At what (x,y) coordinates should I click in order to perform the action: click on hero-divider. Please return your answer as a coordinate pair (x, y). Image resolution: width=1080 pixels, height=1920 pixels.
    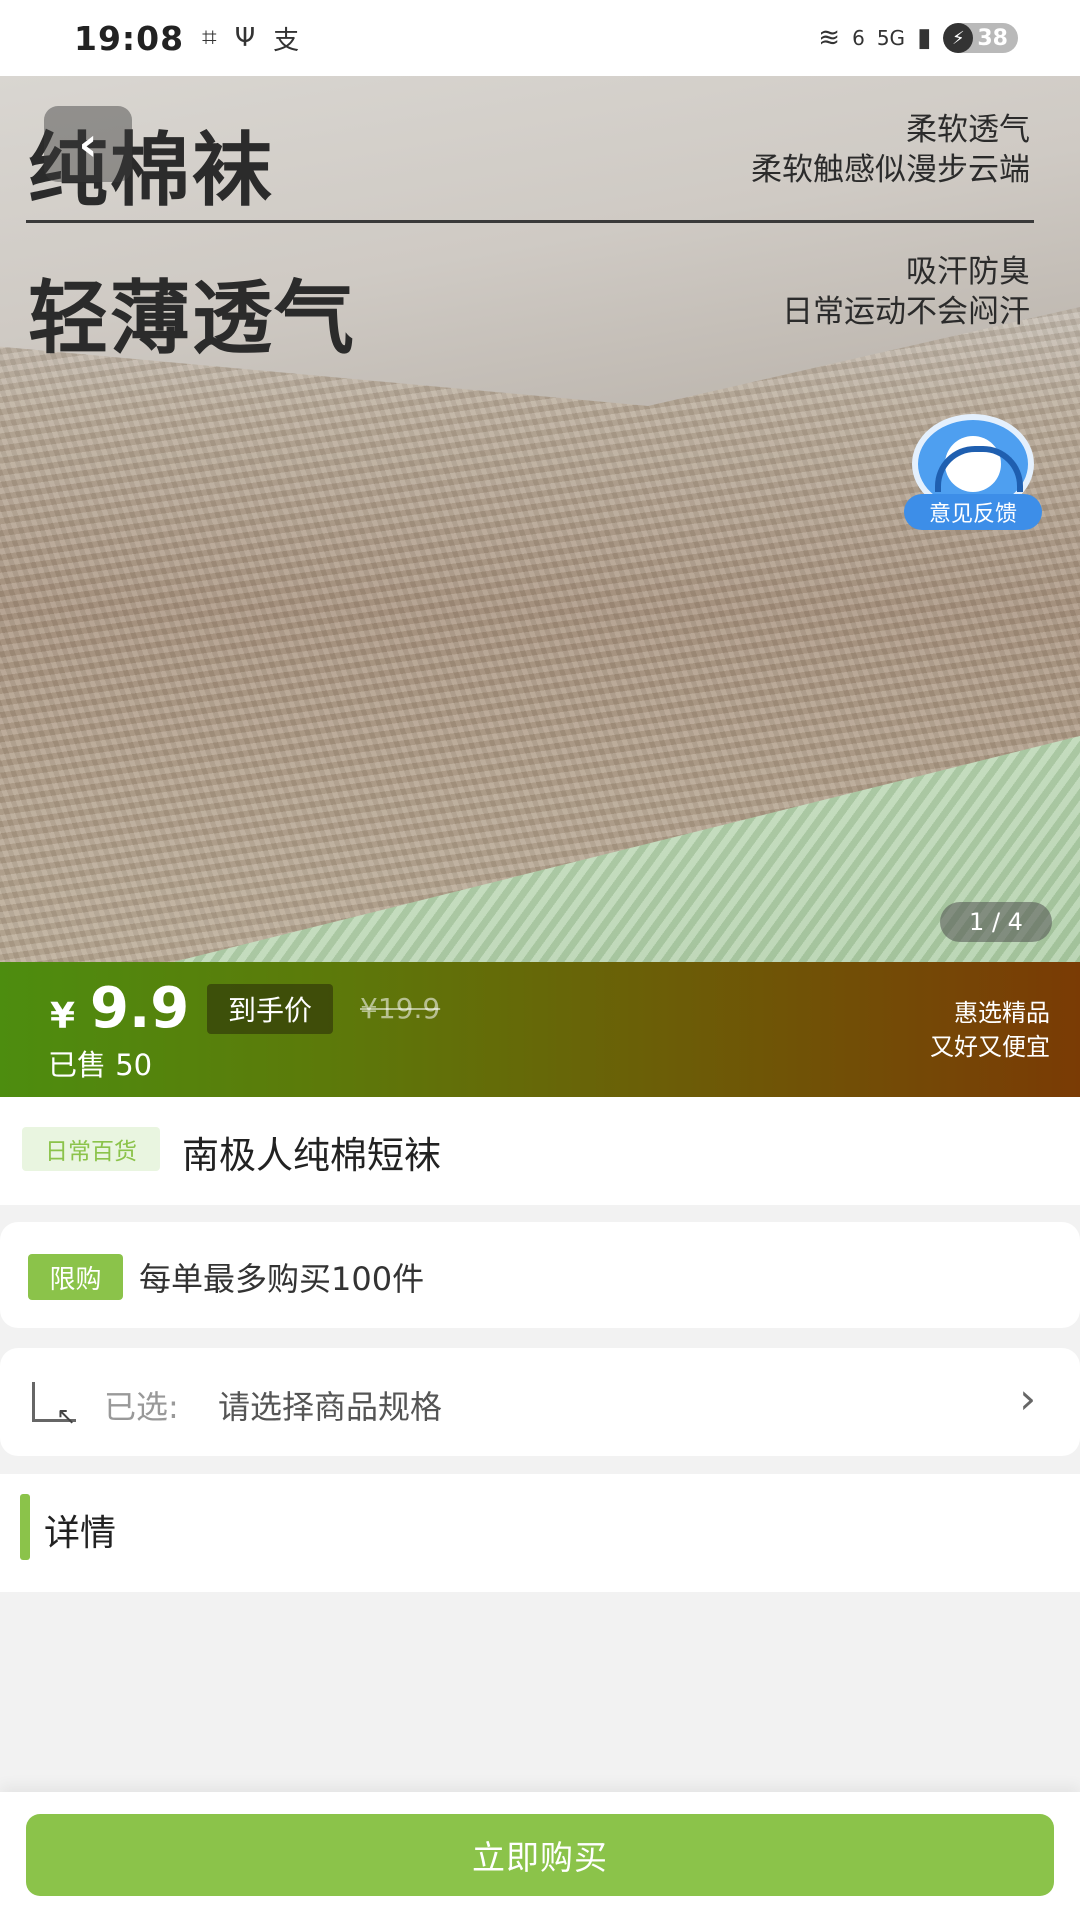
    Looking at the image, I should click on (530, 221).